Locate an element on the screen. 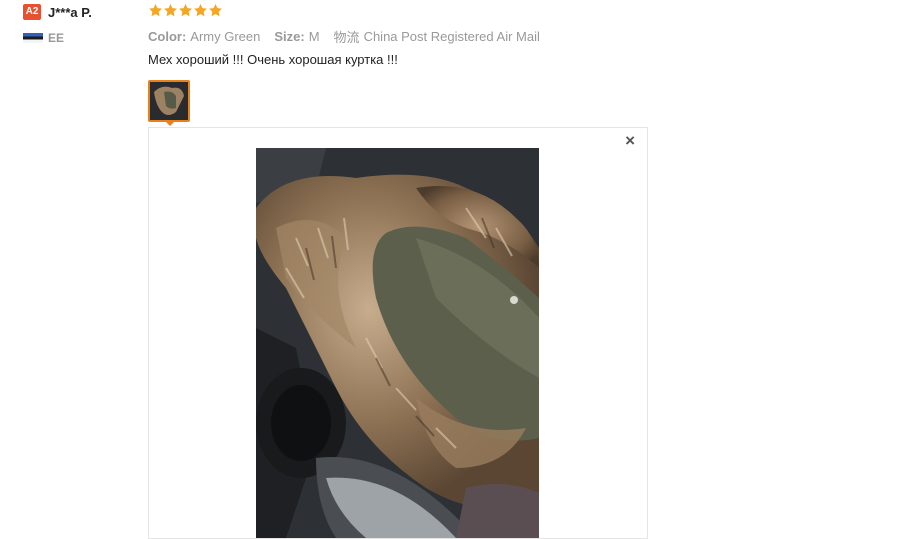 The image size is (898, 539). shipping-value: China Post Registered Air Mail is located at coordinates (451, 36).